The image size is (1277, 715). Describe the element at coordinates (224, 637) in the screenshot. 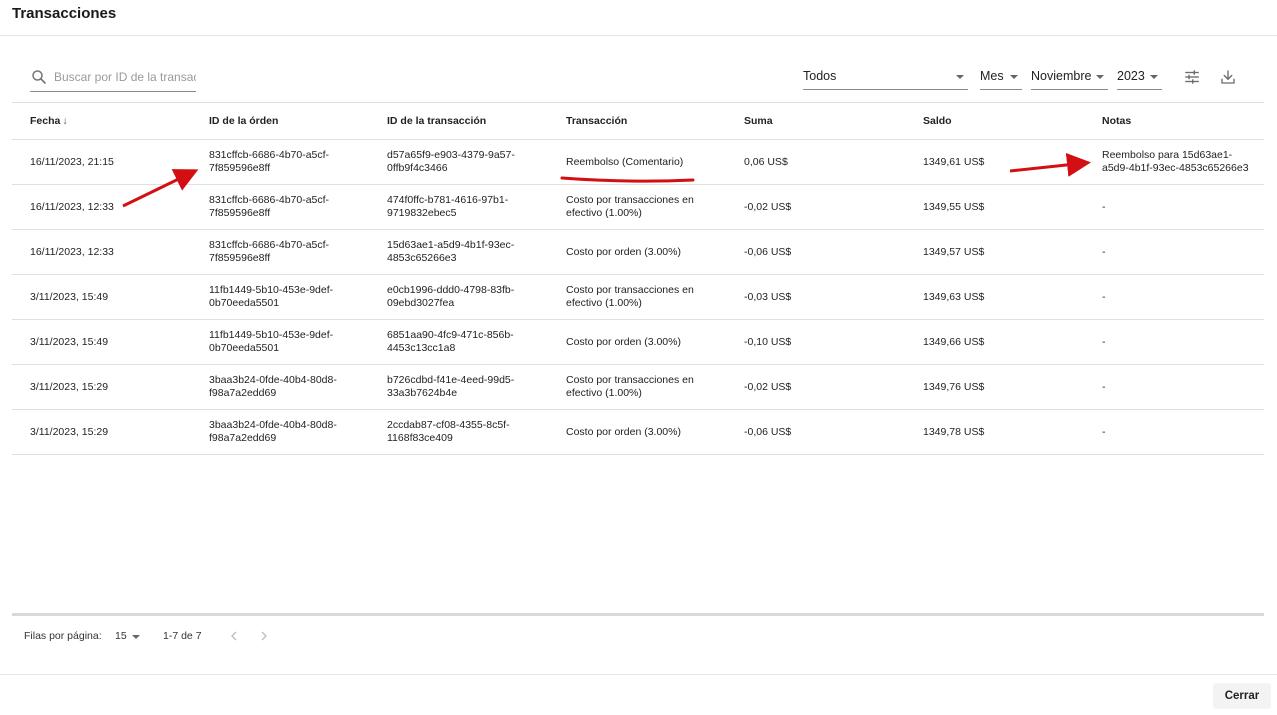

I see `pagination: Filas por página: 15 1-7 de 7` at that location.